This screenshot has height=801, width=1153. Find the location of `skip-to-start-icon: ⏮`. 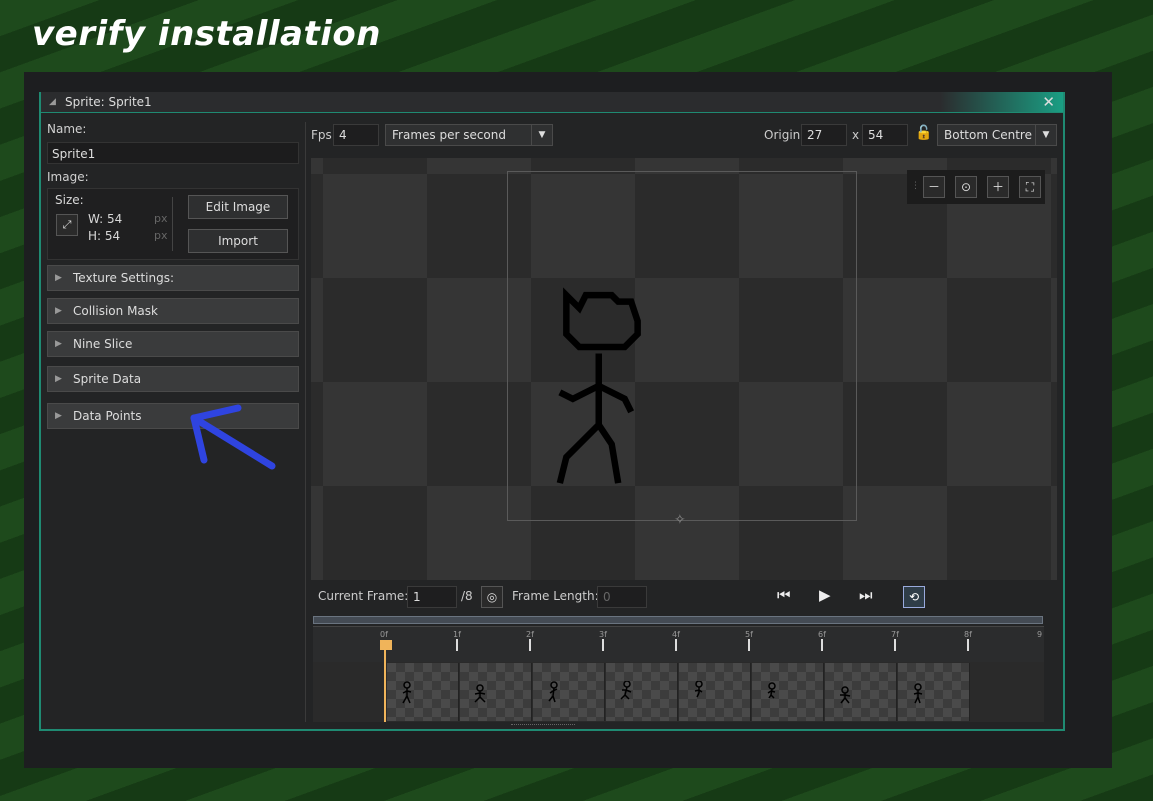

skip-to-start-icon: ⏮ is located at coordinates (784, 595).